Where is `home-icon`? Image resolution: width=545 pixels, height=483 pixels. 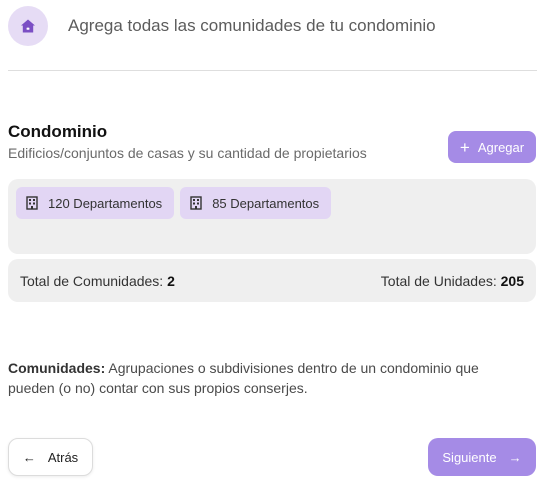
home-icon is located at coordinates (28, 26).